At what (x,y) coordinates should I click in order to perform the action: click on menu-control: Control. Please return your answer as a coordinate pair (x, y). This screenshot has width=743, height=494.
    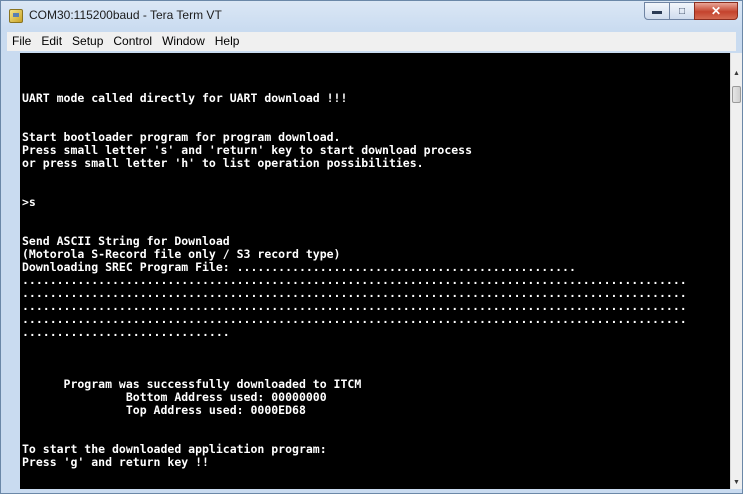
    Looking at the image, I should click on (132, 41).